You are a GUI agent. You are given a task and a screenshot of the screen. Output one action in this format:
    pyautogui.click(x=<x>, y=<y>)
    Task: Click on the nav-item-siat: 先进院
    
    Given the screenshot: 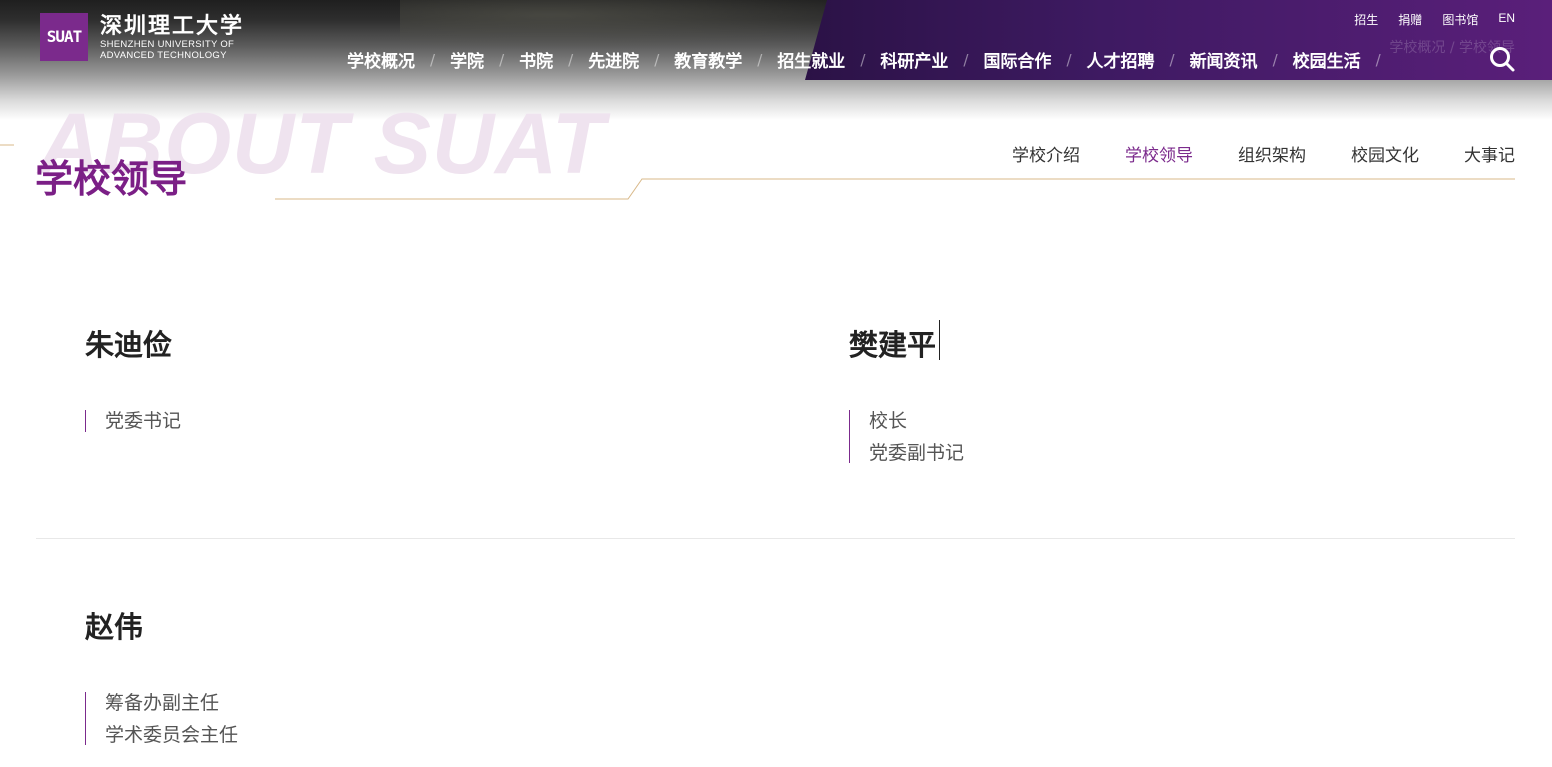 What is the action you would take?
    pyautogui.click(x=613, y=59)
    